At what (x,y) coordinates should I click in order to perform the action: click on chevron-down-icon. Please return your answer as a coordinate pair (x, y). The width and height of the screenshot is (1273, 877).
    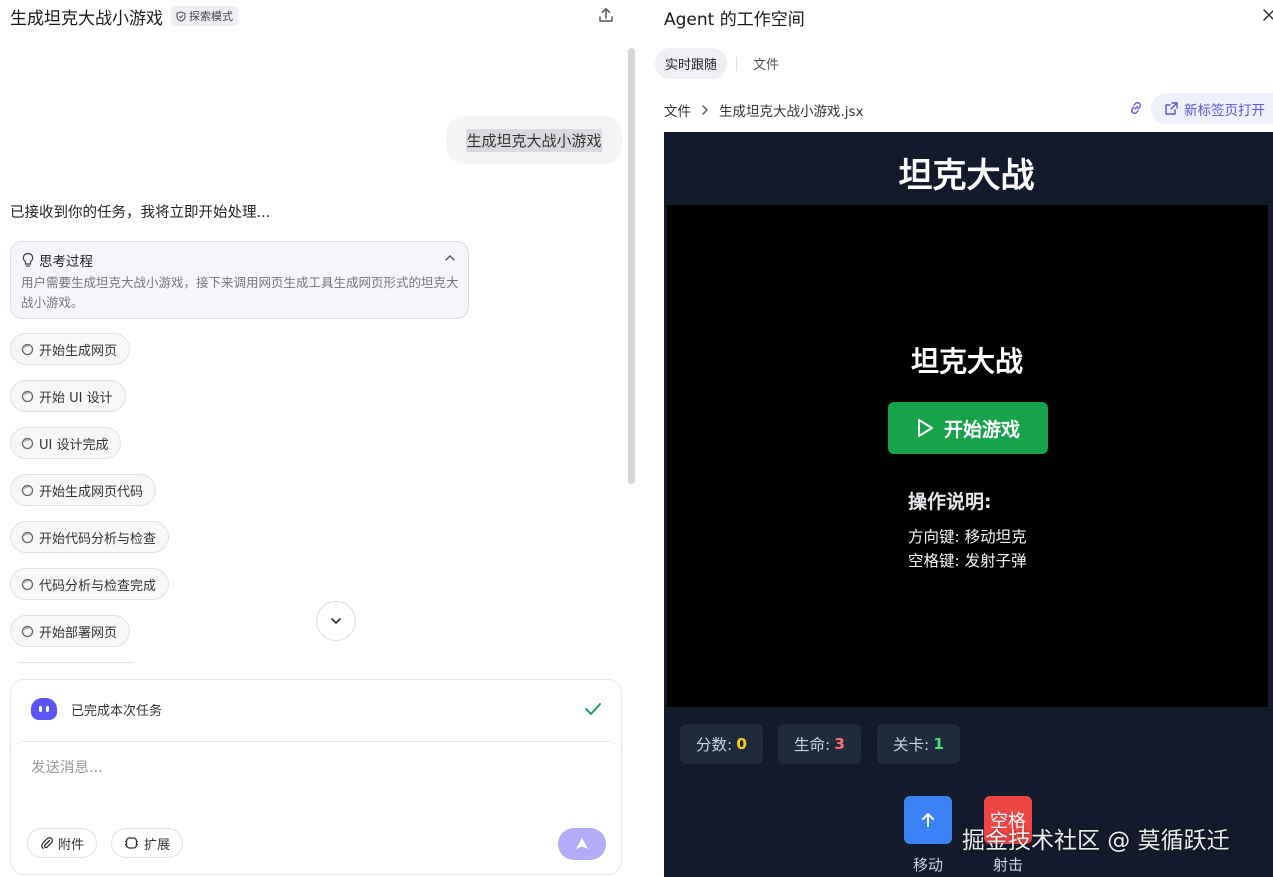
    Looking at the image, I should click on (336, 621).